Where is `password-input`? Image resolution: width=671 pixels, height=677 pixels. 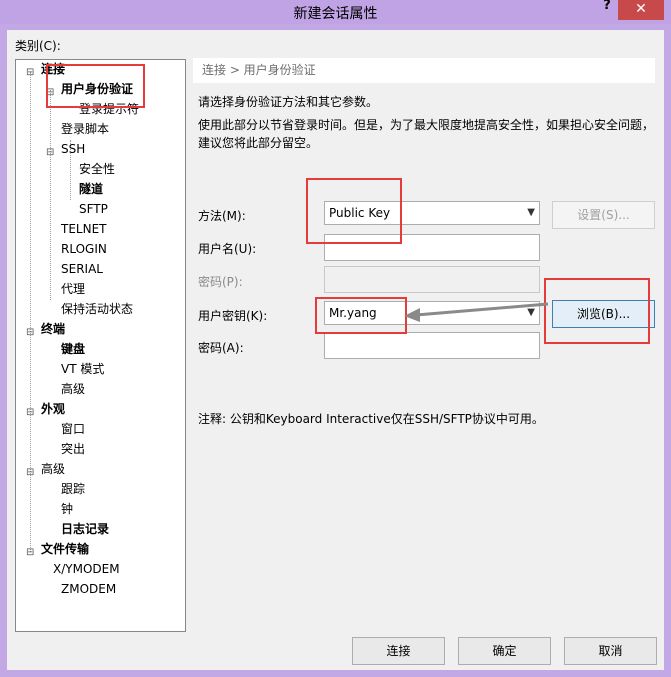 password-input is located at coordinates (432, 279).